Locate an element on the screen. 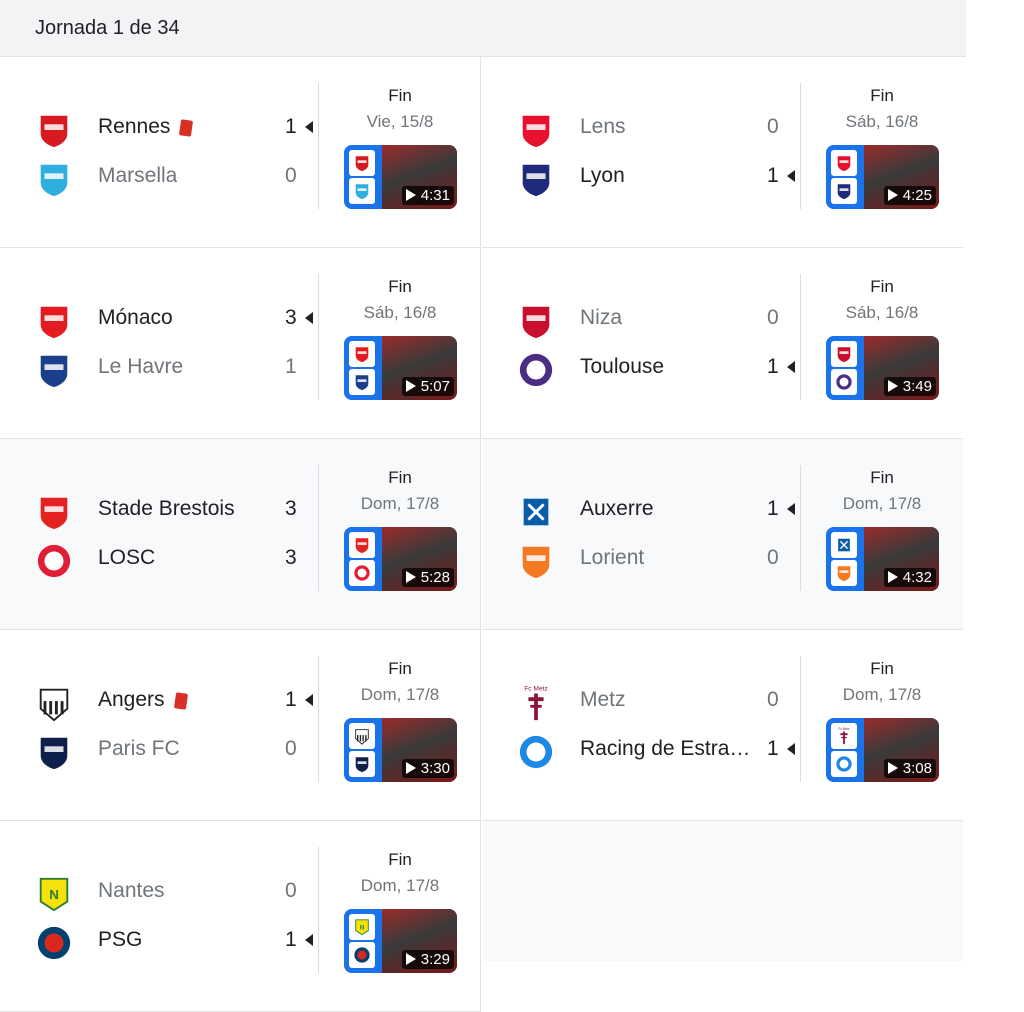  video-duration-text: 3:49 is located at coordinates (917, 386).